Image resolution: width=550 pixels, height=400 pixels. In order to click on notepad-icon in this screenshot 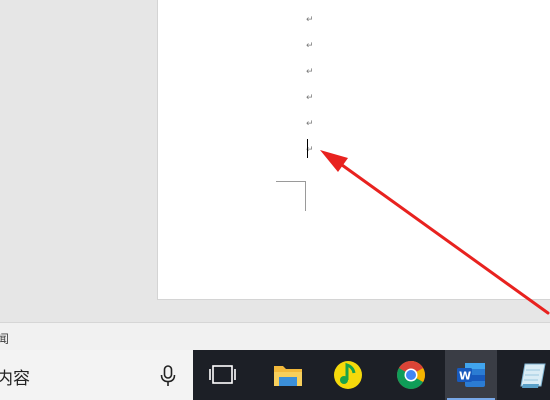, I will do `click(533, 375)`.